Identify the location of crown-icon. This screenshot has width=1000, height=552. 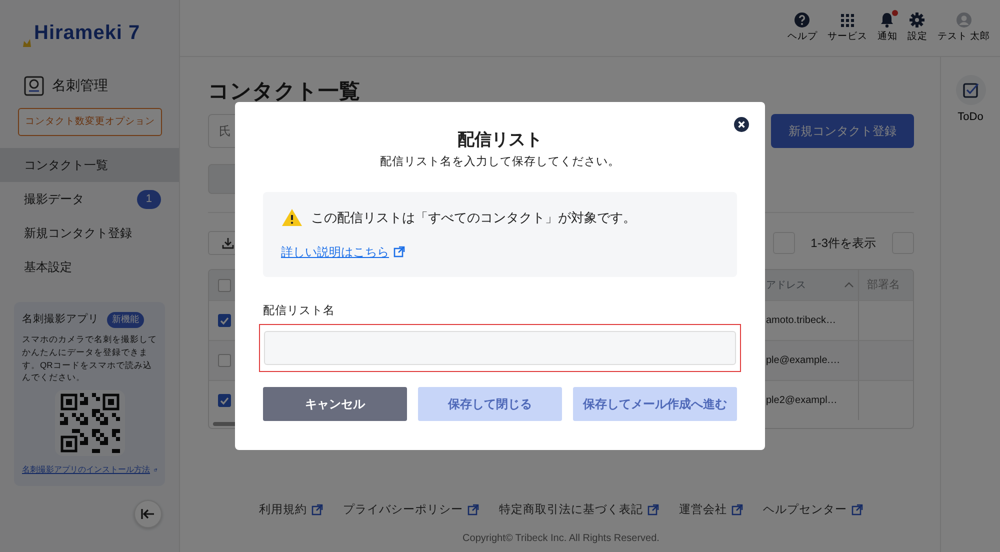
(27, 43).